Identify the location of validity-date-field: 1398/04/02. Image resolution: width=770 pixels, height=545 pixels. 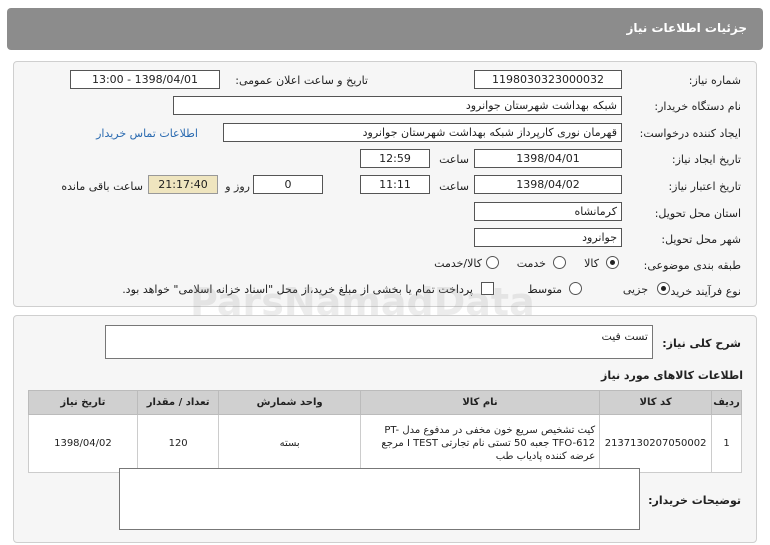
(548, 184).